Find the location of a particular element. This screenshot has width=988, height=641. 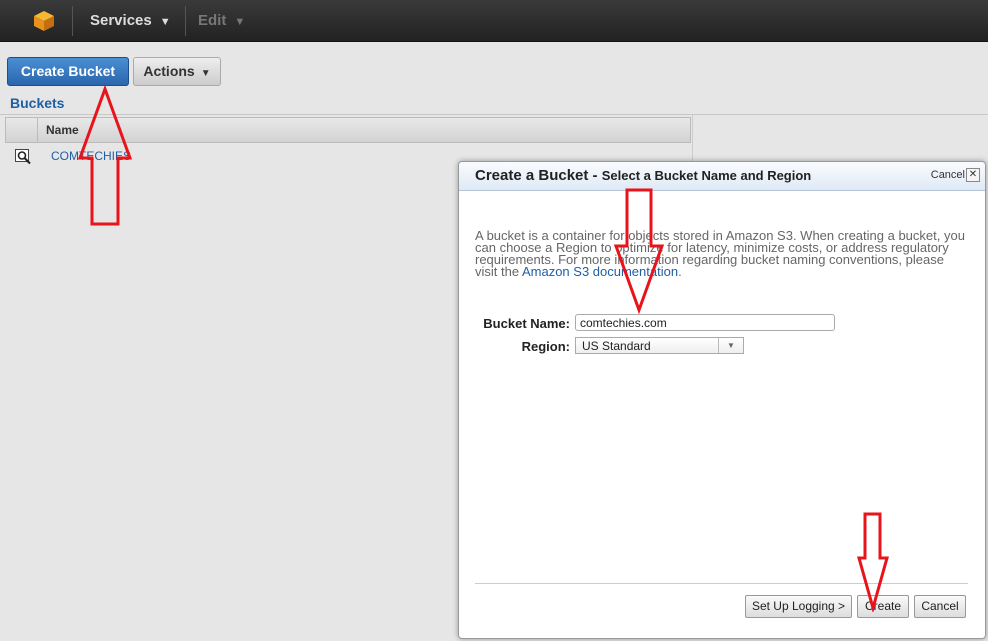

edit-menu: Edit ▼ is located at coordinates (221, 20).